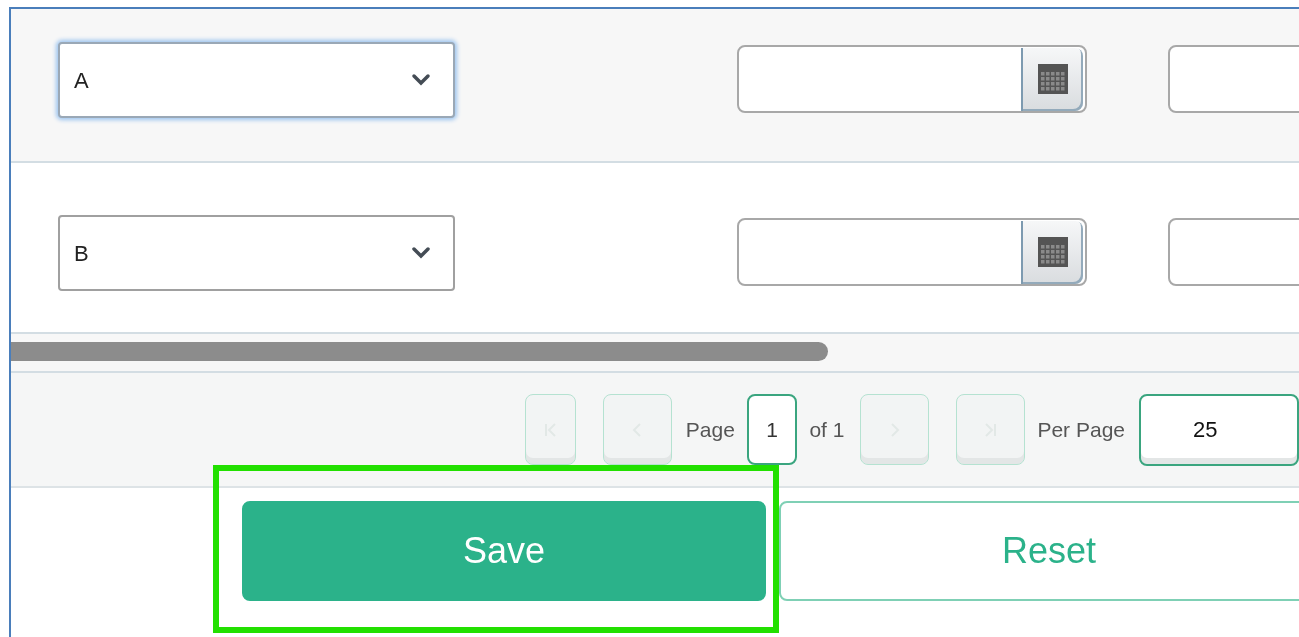 The height and width of the screenshot is (637, 1299). I want to click on page-input: 1, so click(772, 429).